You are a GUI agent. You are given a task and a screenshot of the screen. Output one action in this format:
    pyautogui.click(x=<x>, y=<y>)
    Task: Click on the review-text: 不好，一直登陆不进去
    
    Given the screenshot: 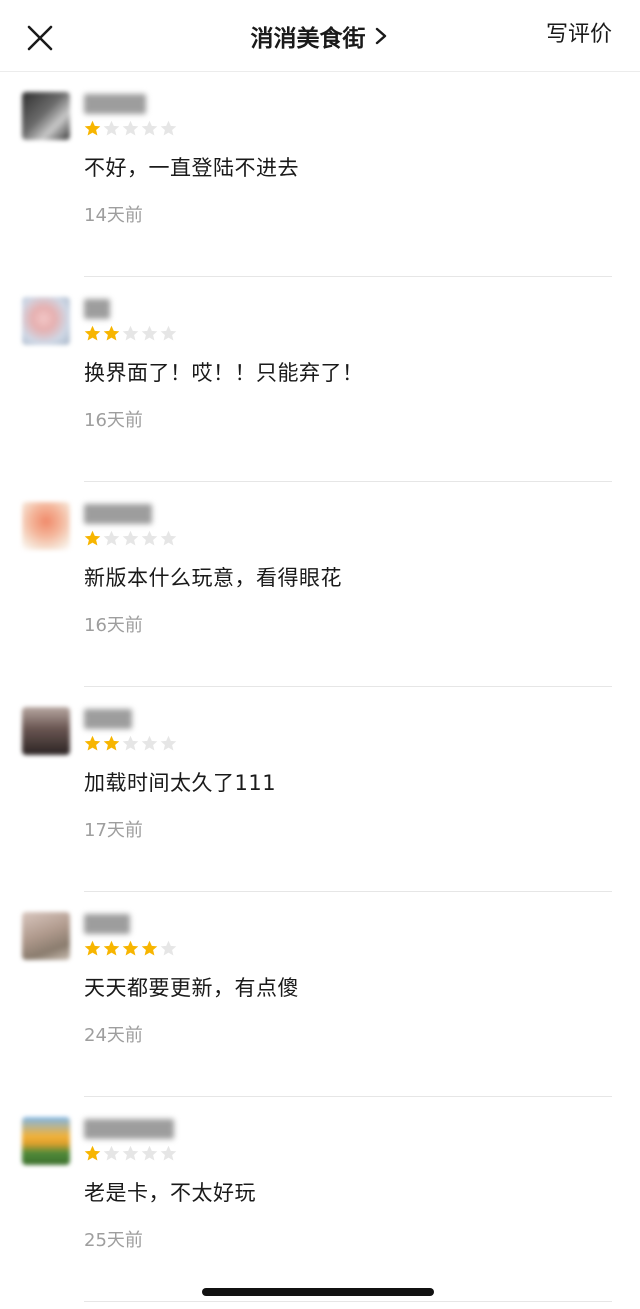 What is the action you would take?
    pyautogui.click(x=191, y=168)
    